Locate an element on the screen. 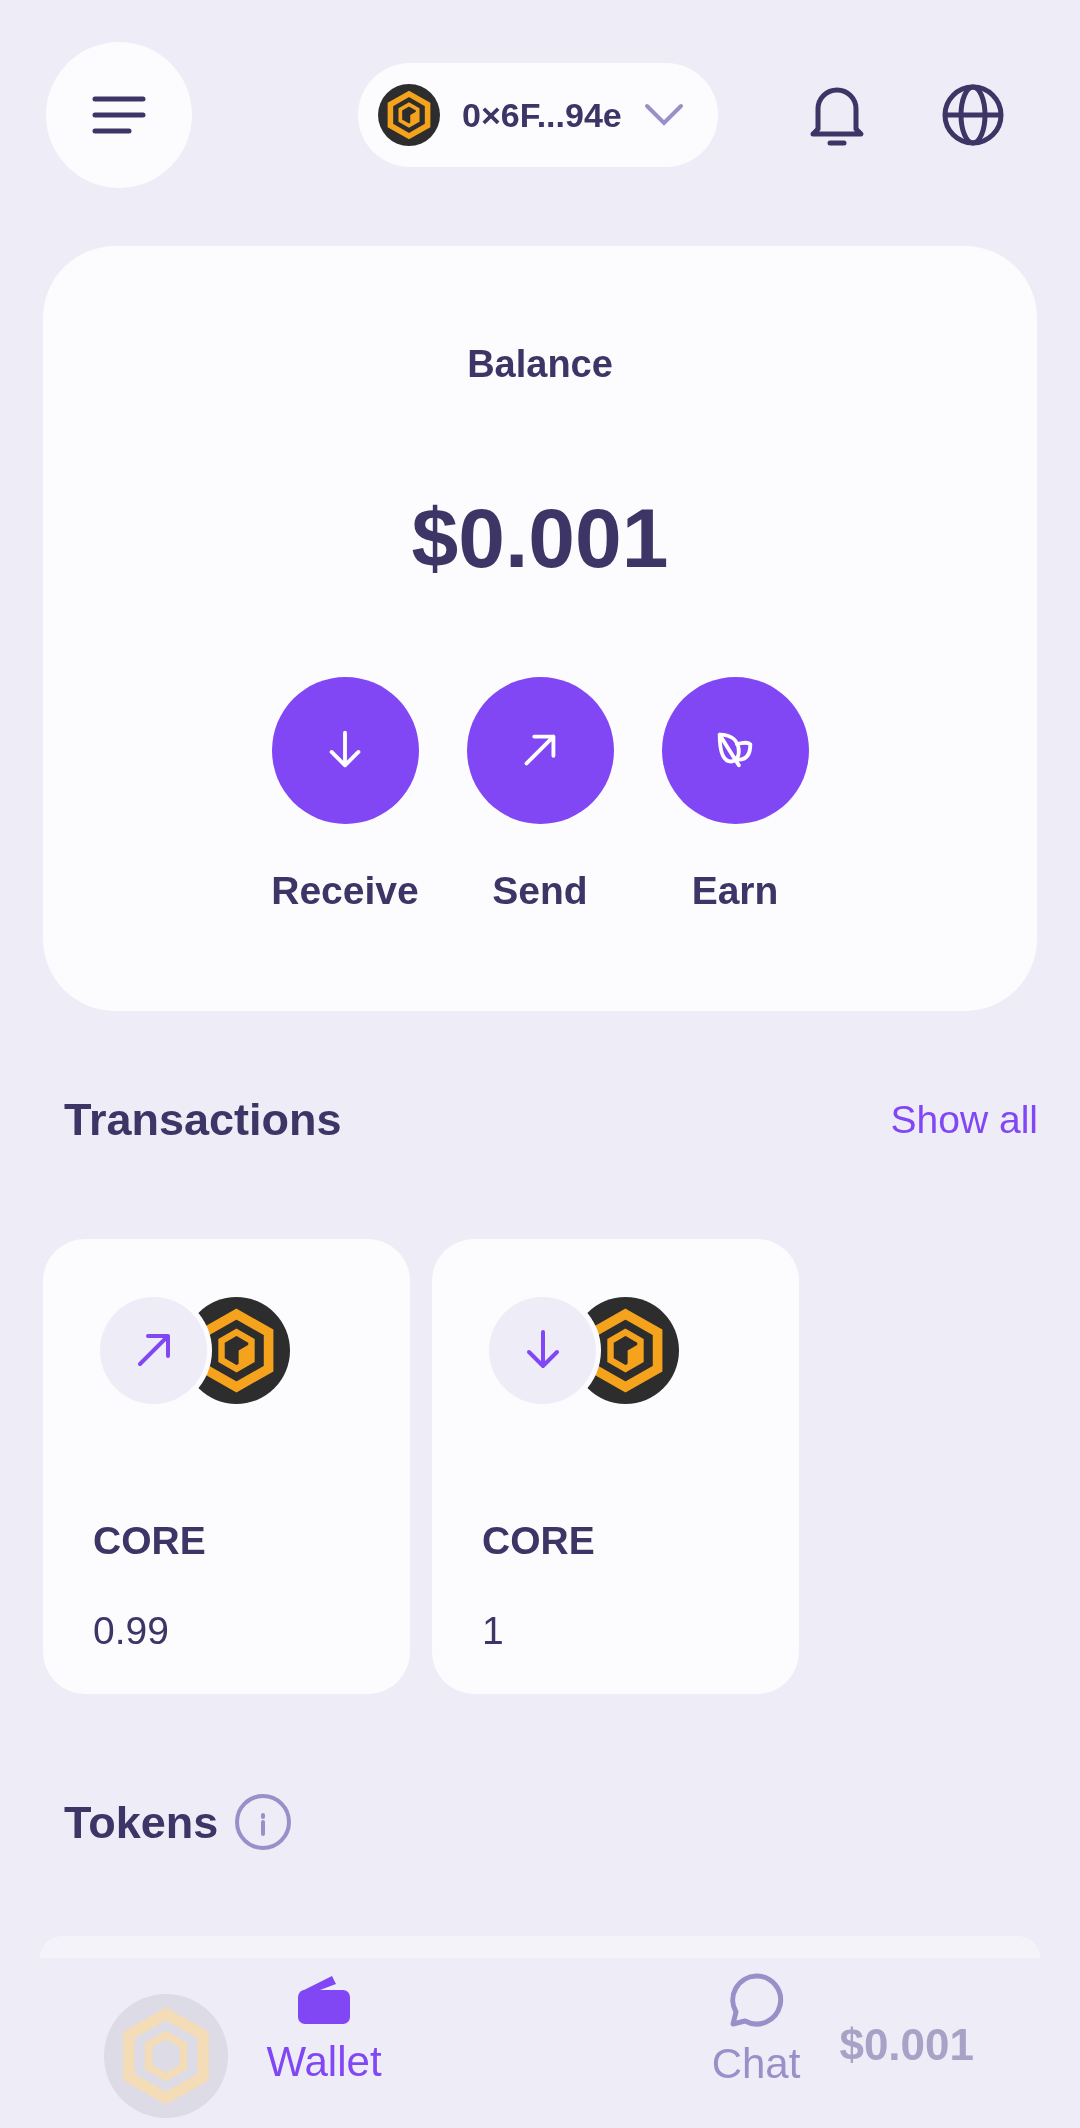 The image size is (1080, 2128). section-title: Transactions is located at coordinates (203, 1120).